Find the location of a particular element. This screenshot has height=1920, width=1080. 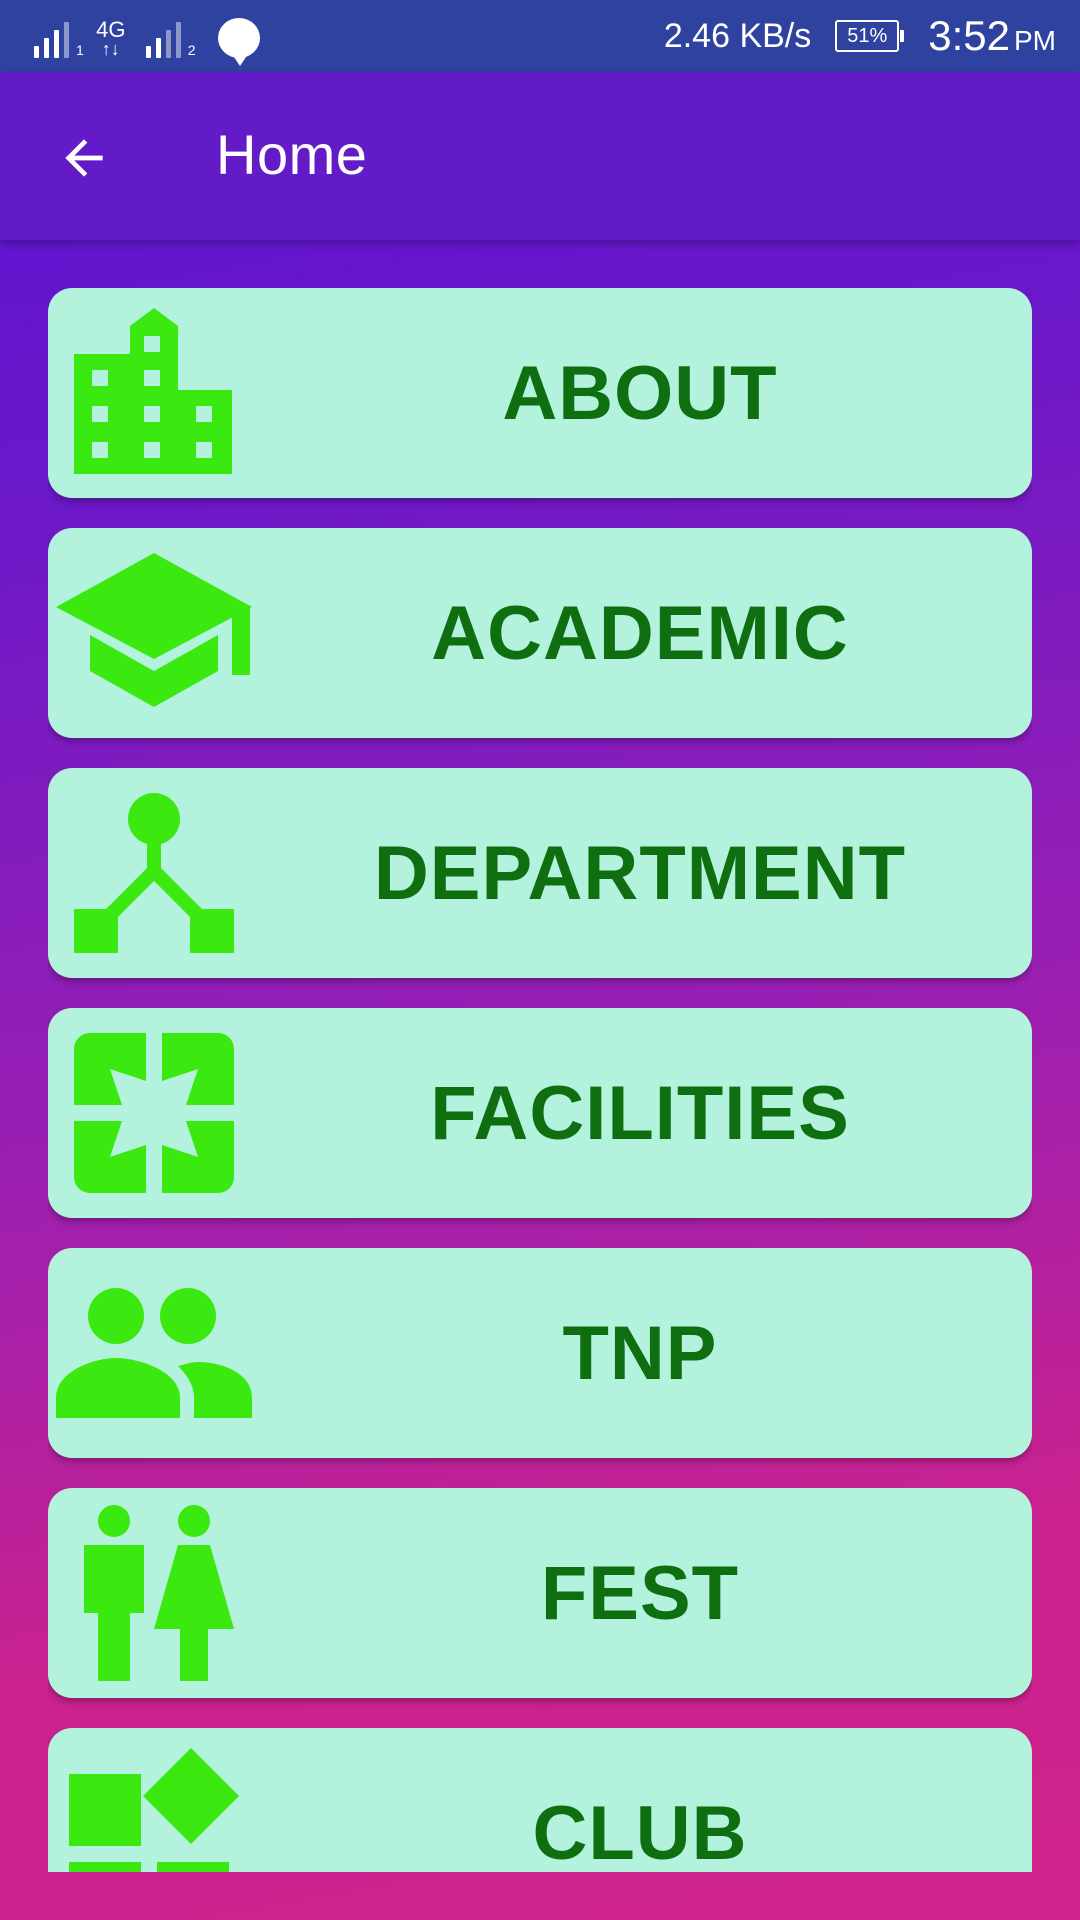

menu-item-label: FEST is located at coordinates (640, 1593).